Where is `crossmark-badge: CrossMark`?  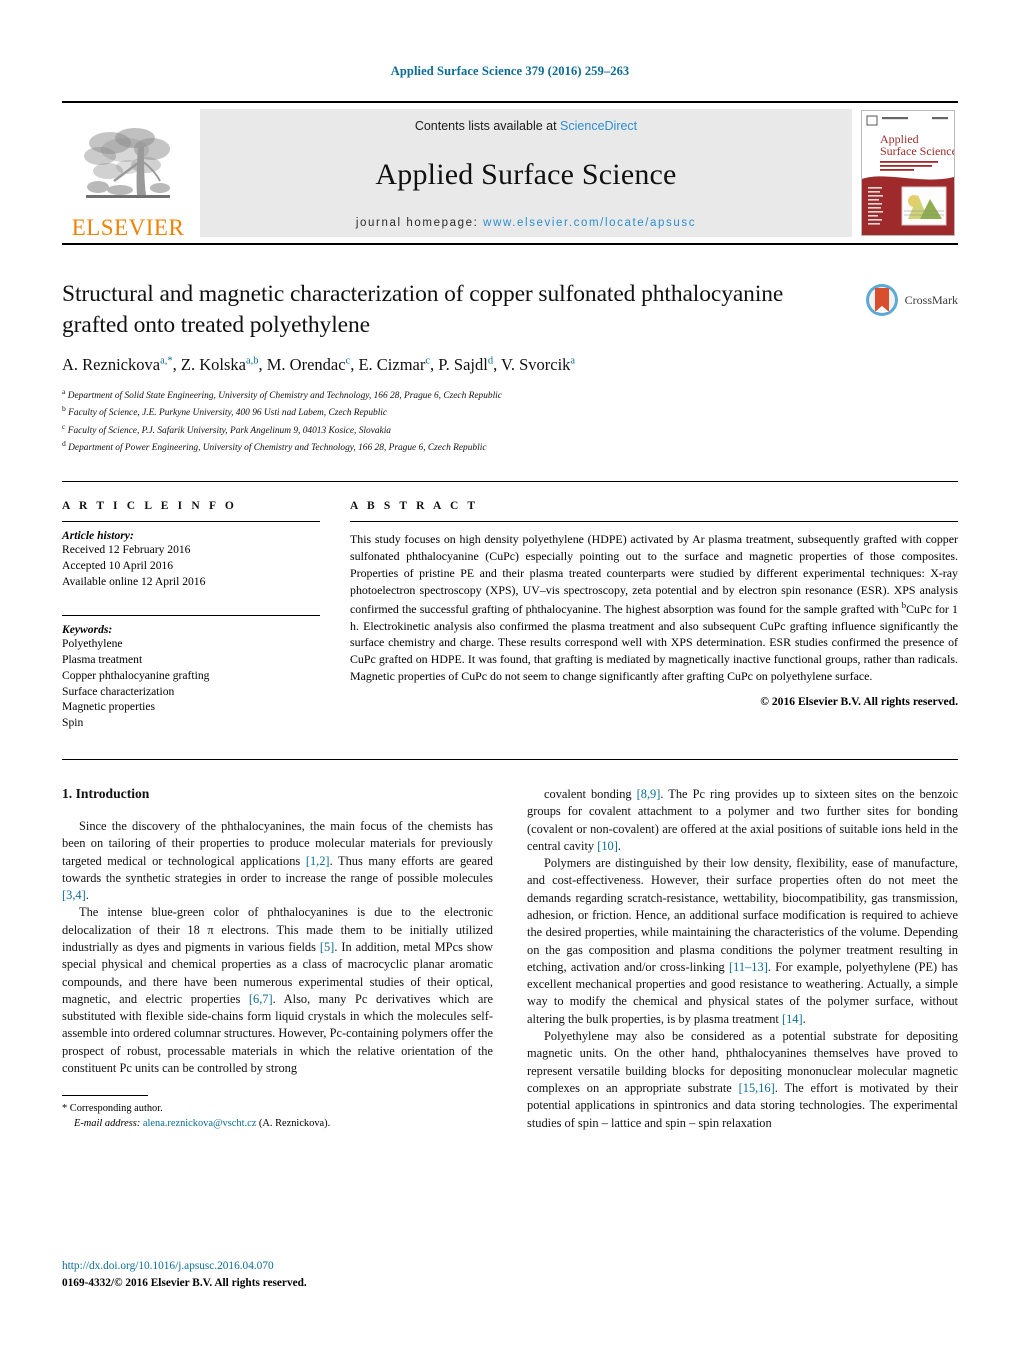 crossmark-badge: CrossMark is located at coordinates (911, 300).